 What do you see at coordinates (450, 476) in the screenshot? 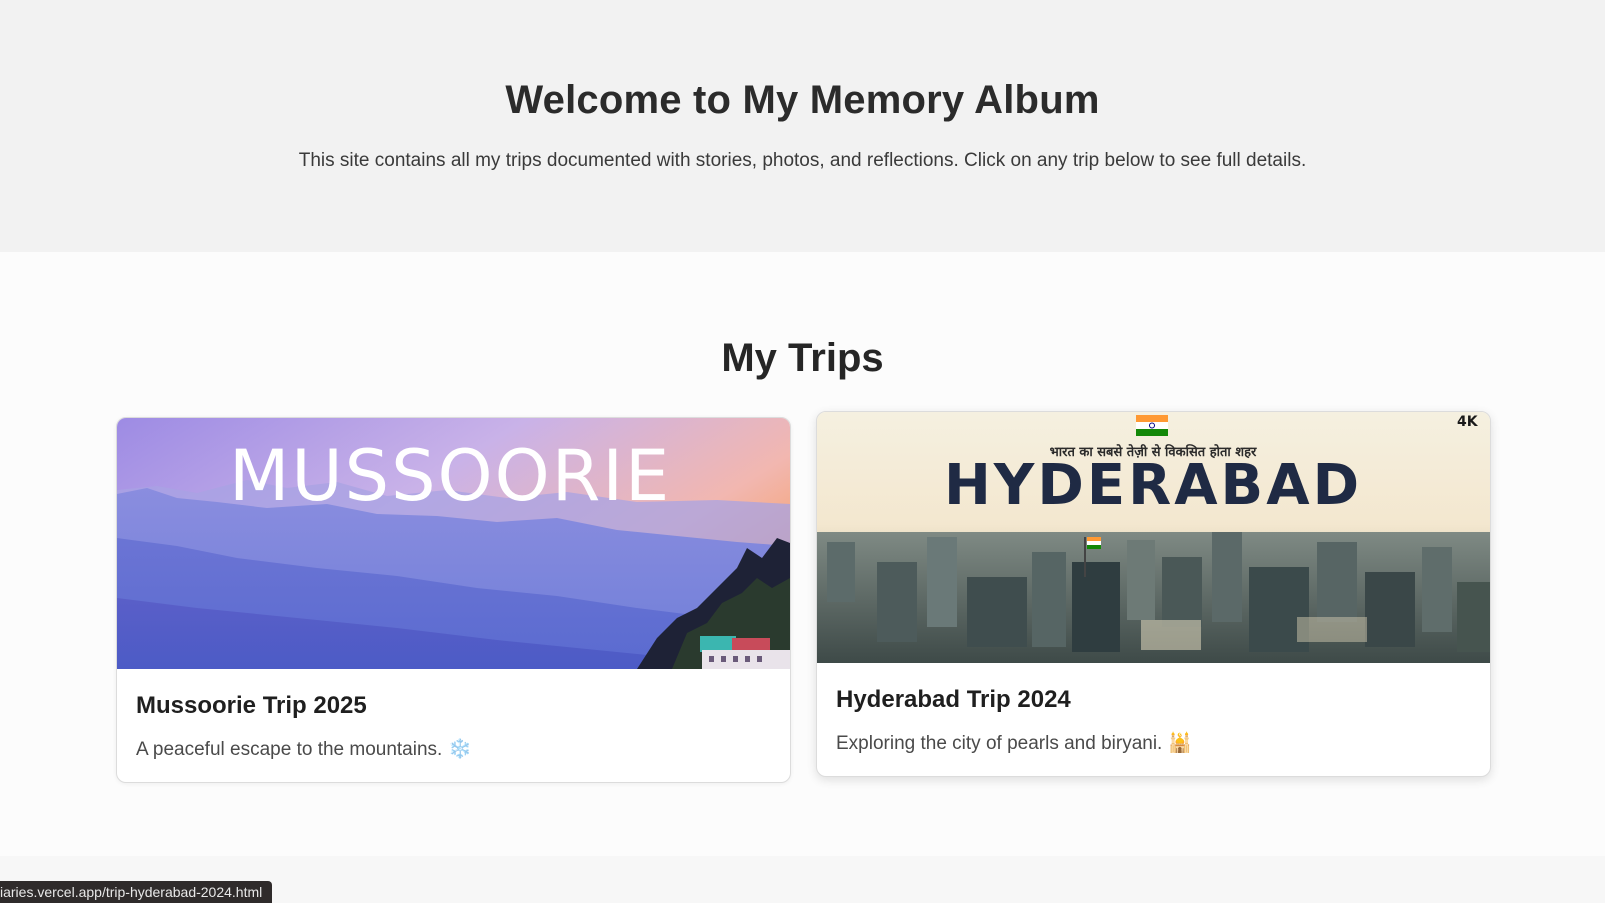
I see `image-text-mussoorie: MUSSOORIE` at bounding box center [450, 476].